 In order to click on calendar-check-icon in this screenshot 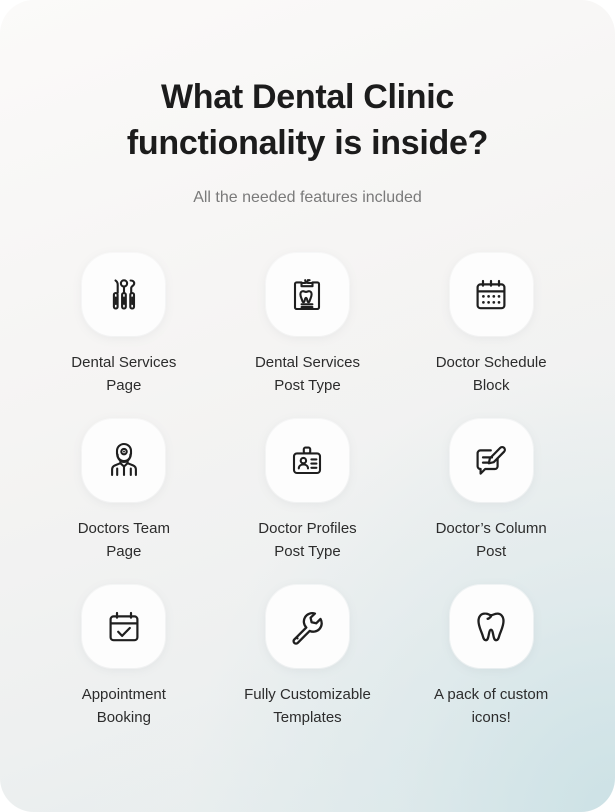, I will do `click(124, 627)`.